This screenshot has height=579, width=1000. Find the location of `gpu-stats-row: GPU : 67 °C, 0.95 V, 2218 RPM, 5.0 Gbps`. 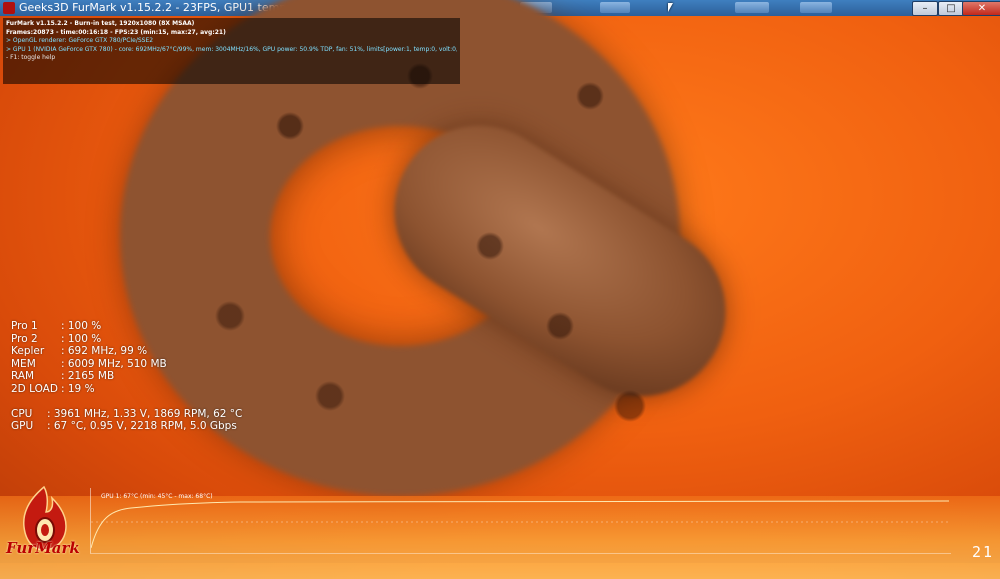

gpu-stats-row: GPU : 67 °C, 0.95 V, 2218 RPM, 5.0 Gbps is located at coordinates (126, 426).